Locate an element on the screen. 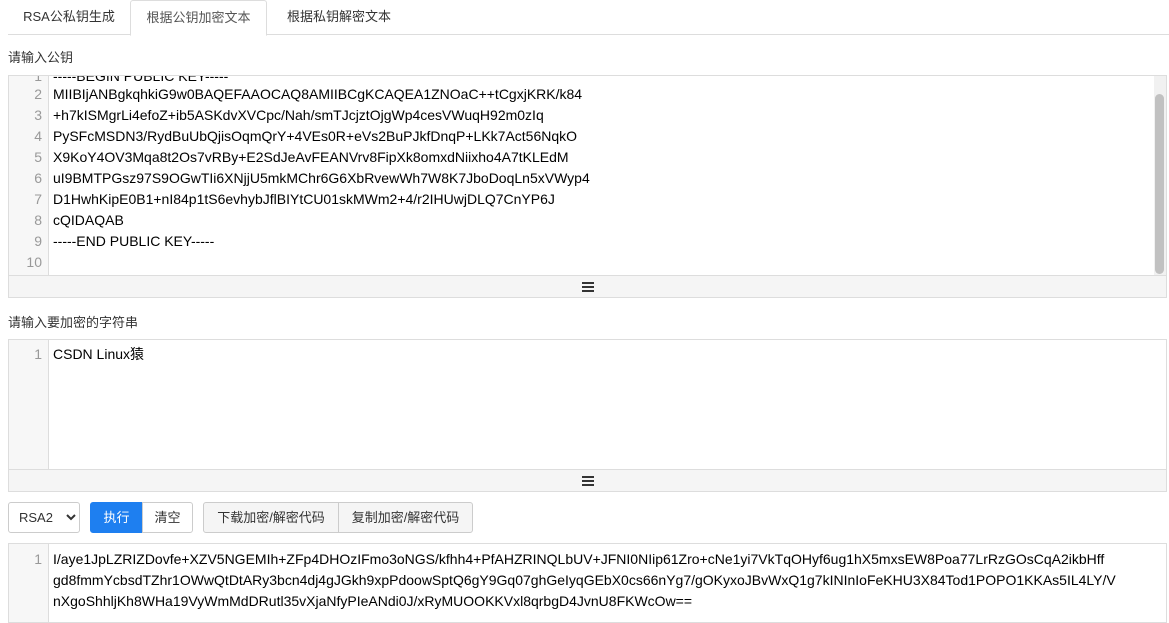  copy-code-button: 复制加密/解密代码 is located at coordinates (405, 517).